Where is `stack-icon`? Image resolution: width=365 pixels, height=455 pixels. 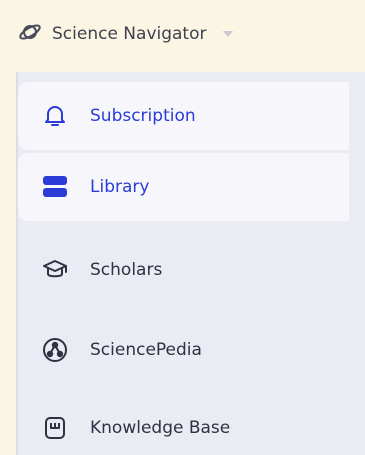
stack-icon is located at coordinates (55, 187).